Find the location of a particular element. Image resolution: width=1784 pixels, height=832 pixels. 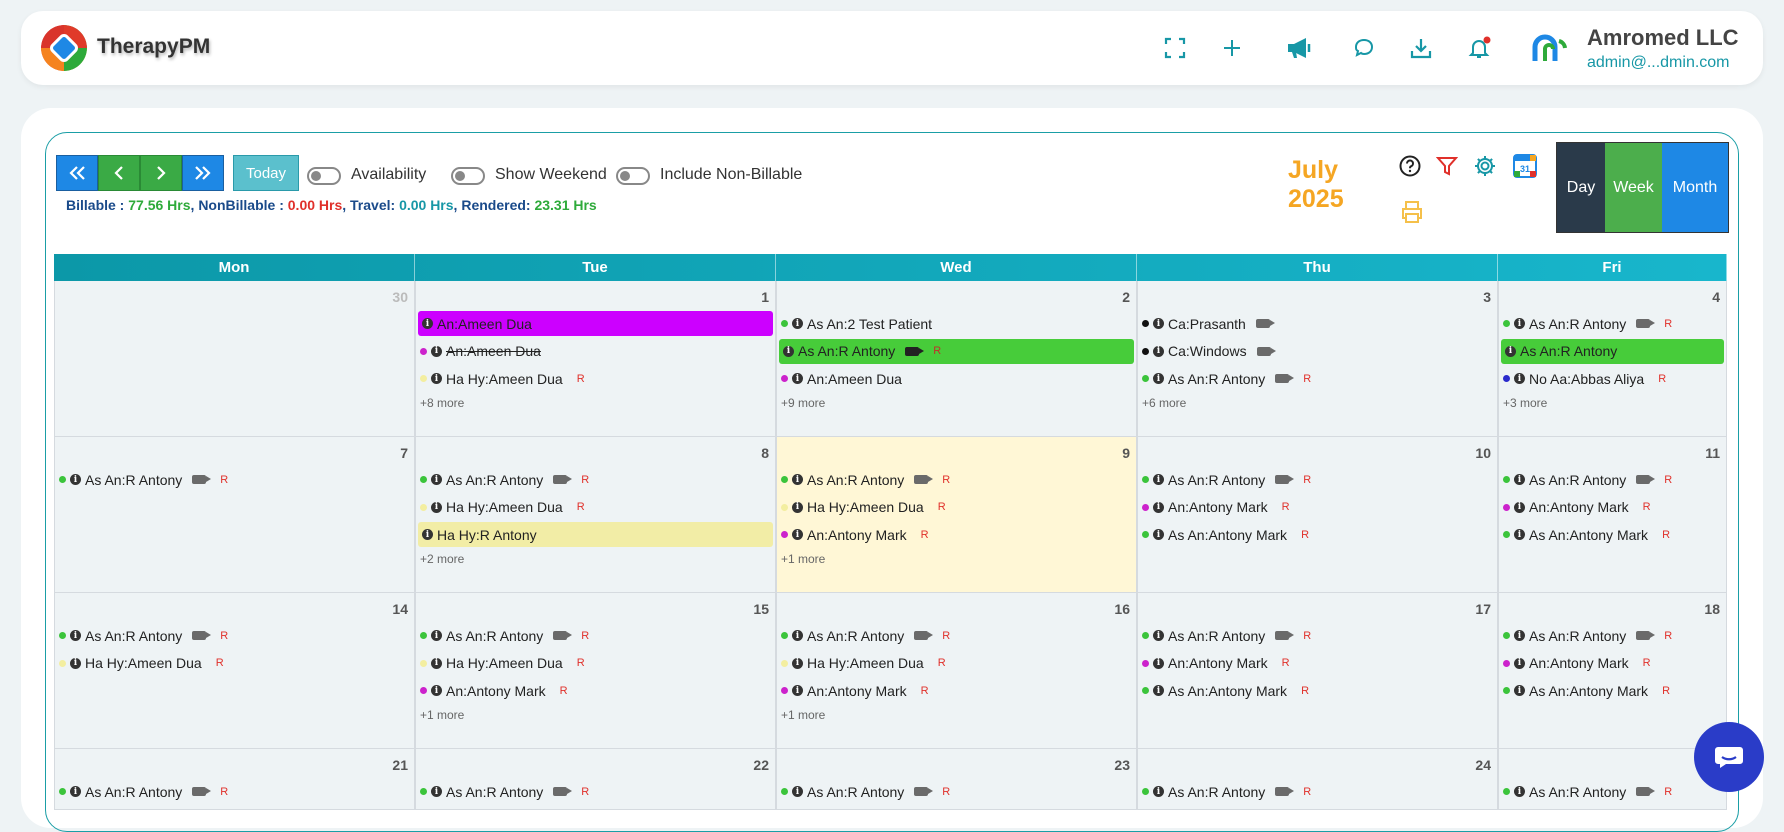

calendar-event: i Ca:Prasanth is located at coordinates (1317, 323).